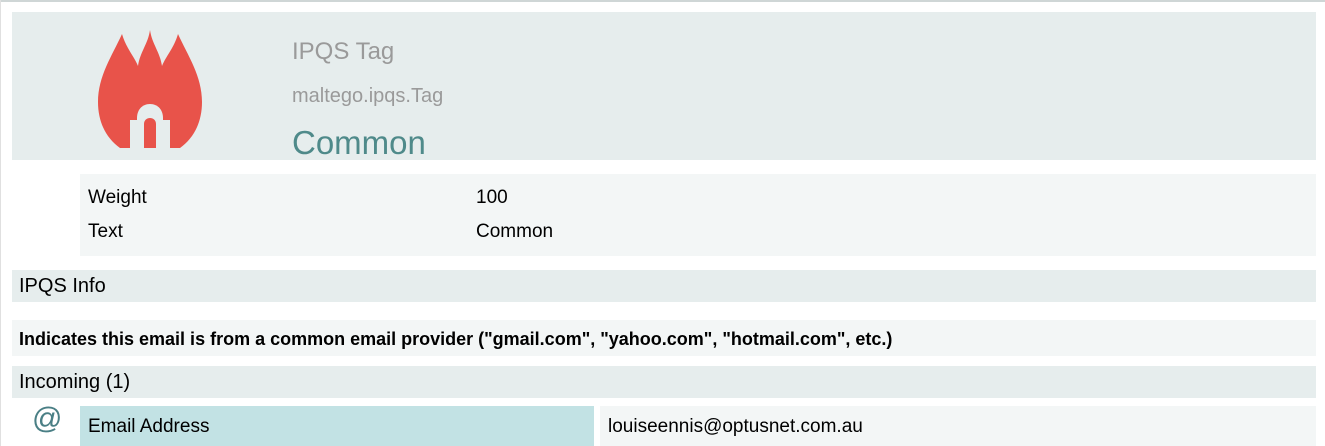 This screenshot has height=446, width=1325. What do you see at coordinates (698, 232) in the screenshot?
I see `property-row-text: Text Common` at bounding box center [698, 232].